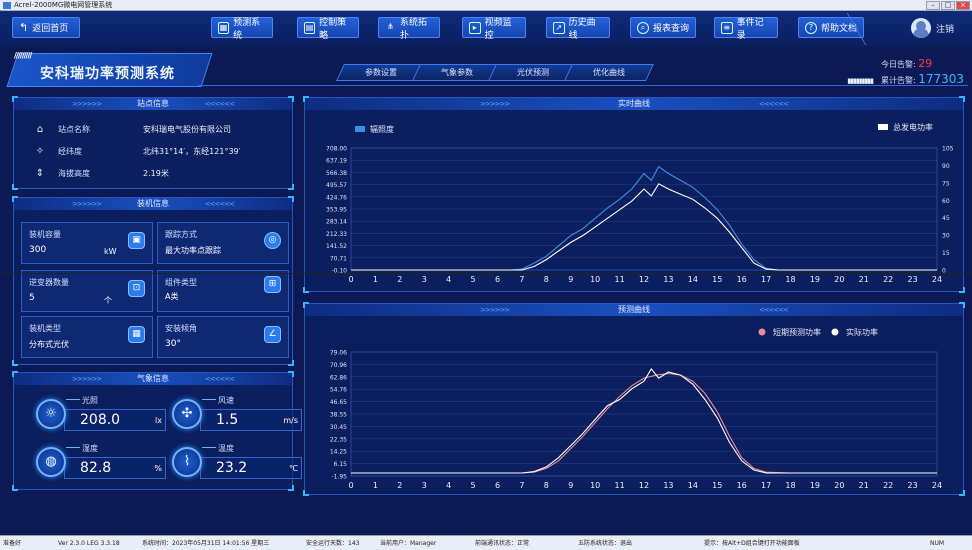 This screenshot has height=550, width=972. What do you see at coordinates (414, 29) in the screenshot?
I see `nav-label: 系统拓扑` at bounding box center [414, 29].